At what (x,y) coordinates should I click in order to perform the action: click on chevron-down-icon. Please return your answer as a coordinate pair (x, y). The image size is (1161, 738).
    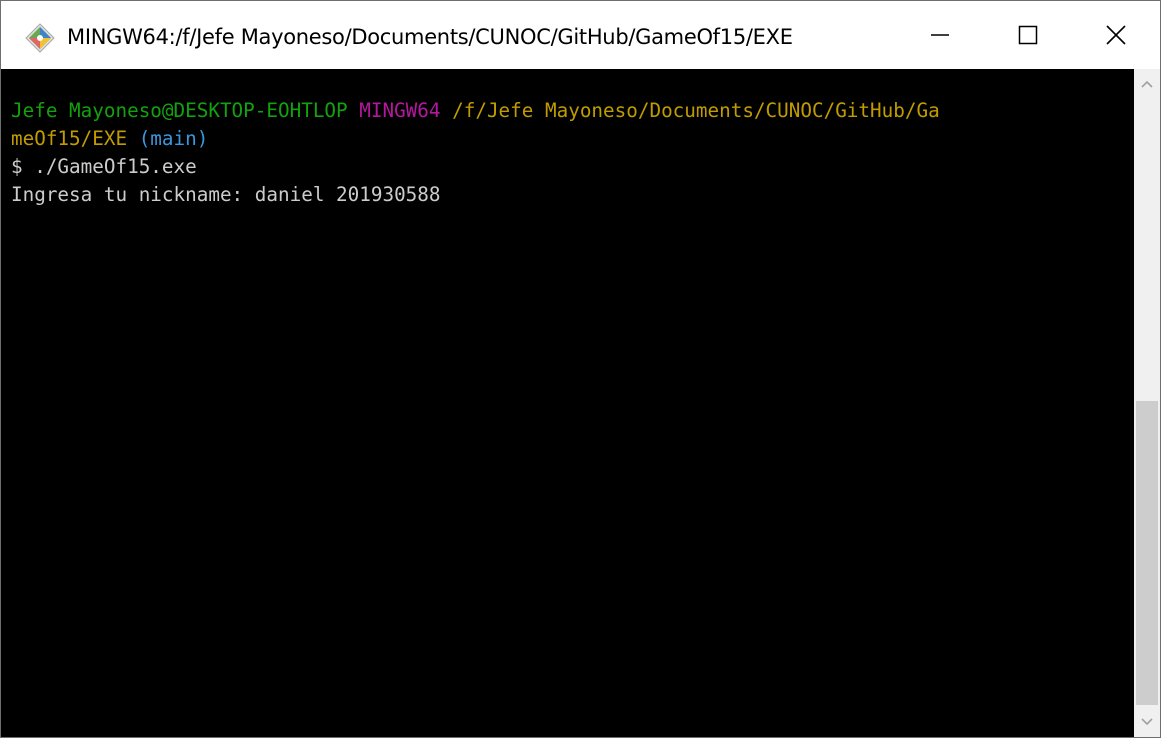
    Looking at the image, I should click on (1147, 722).